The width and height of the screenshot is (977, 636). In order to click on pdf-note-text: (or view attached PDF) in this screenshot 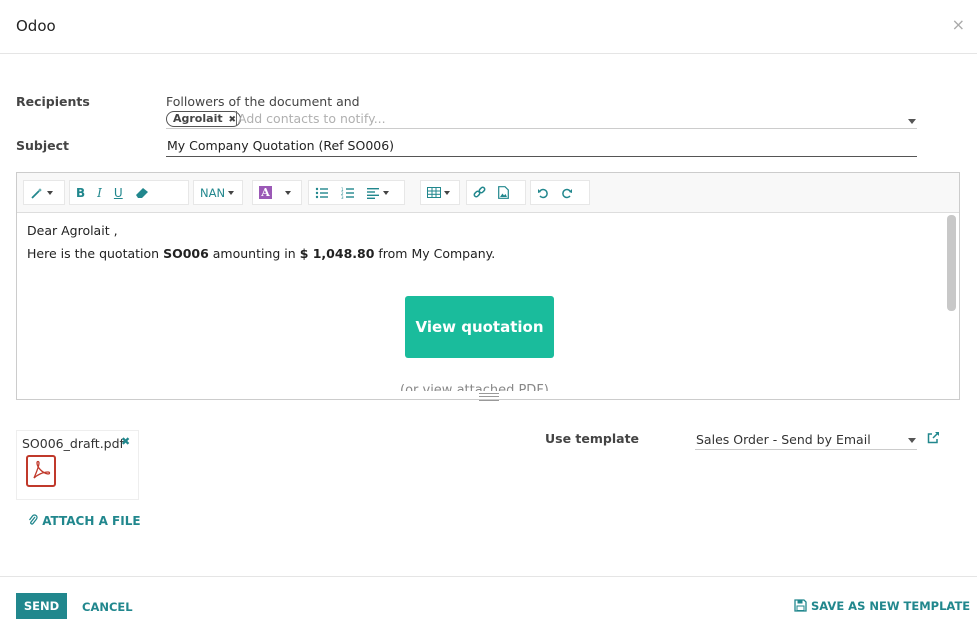, I will do `click(474, 387)`.